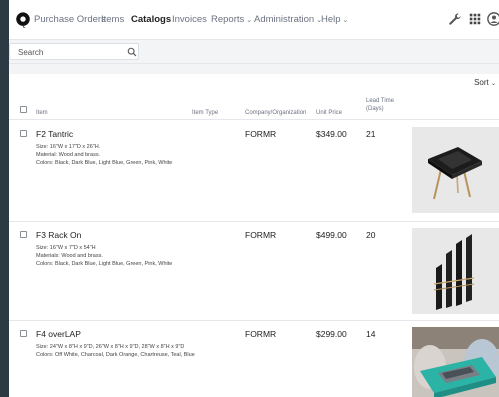 The image size is (499, 397). I want to click on lap-desk-illustration, so click(455, 362).